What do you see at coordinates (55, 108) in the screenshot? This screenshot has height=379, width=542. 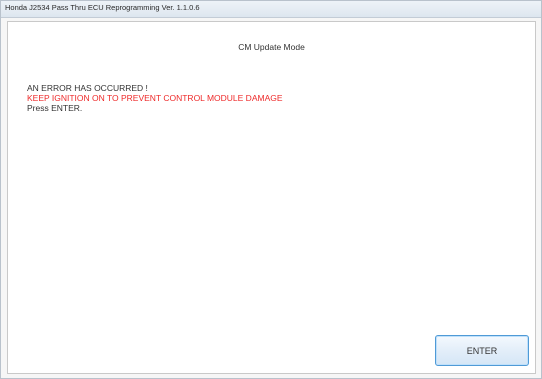 I see `instruction-message: Press ENTER.` at bounding box center [55, 108].